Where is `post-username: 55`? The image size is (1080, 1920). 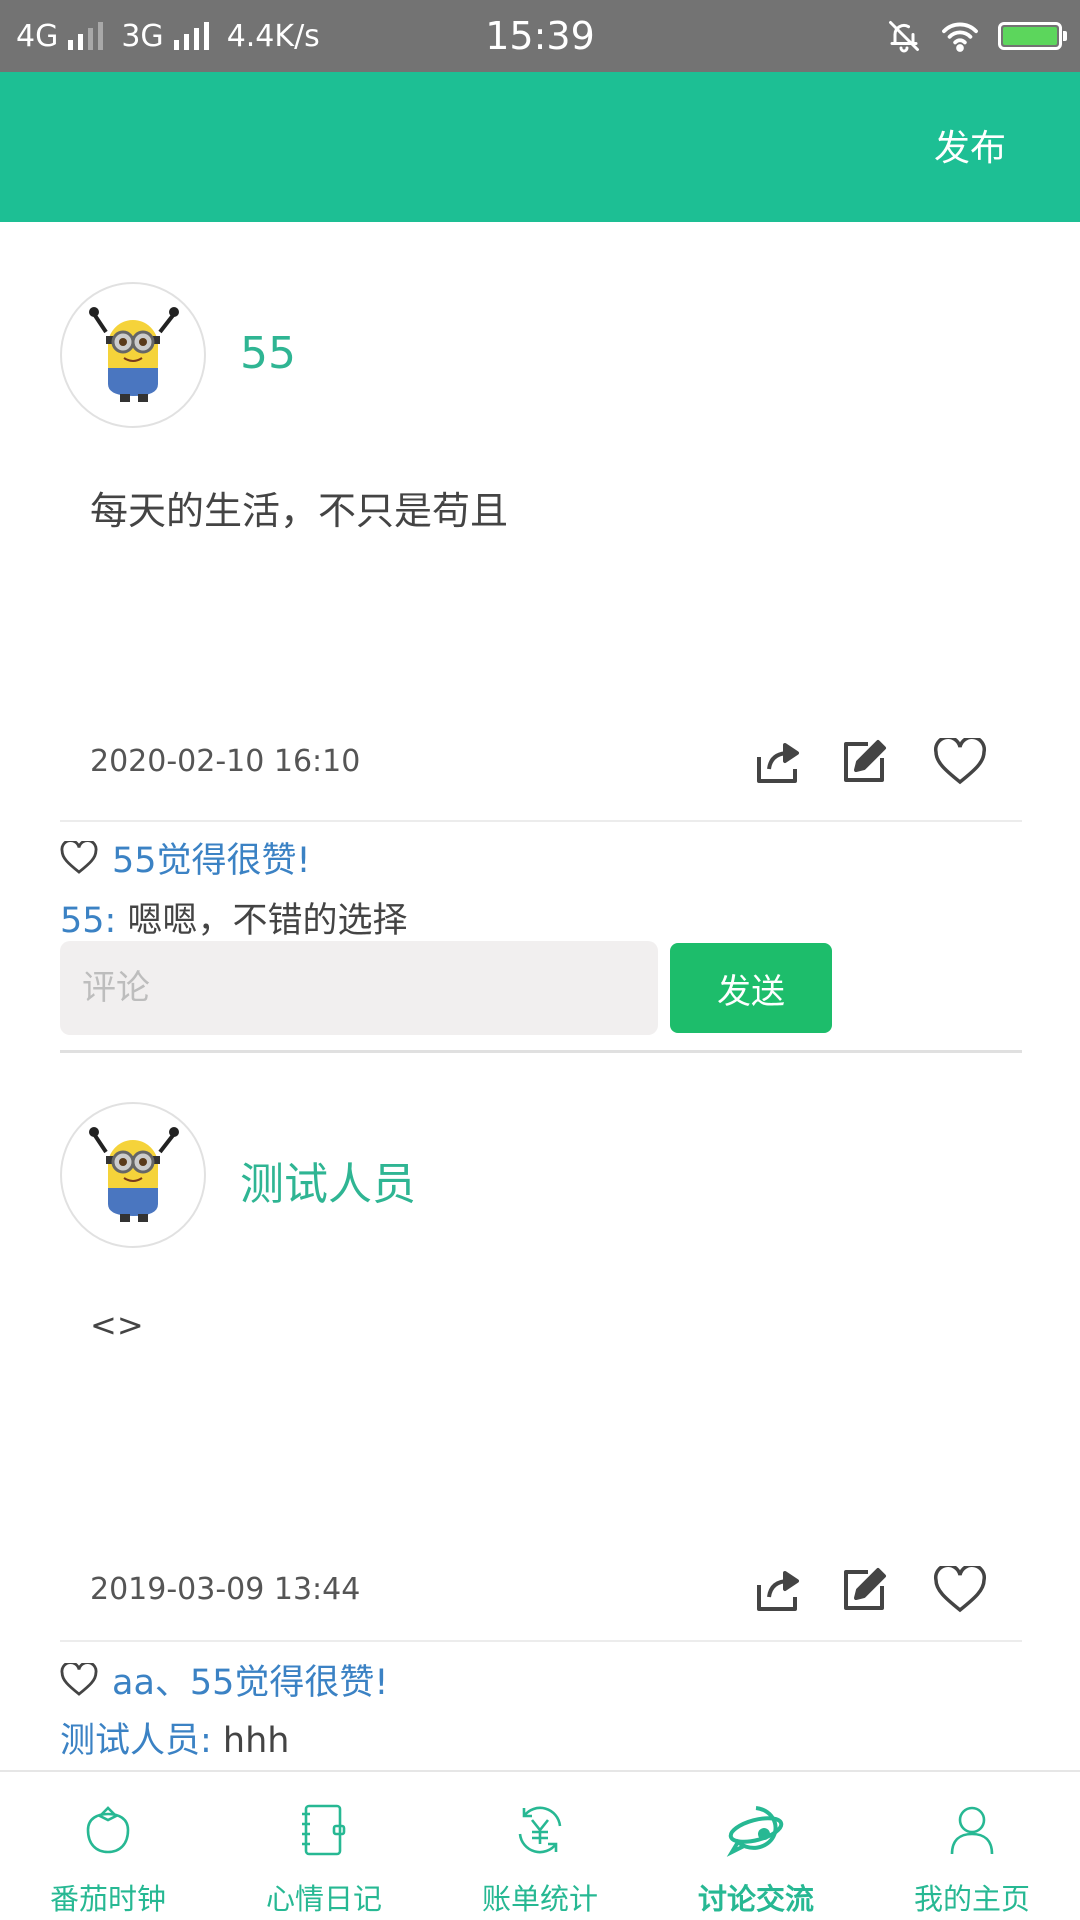
post-username: 55 is located at coordinates (268, 353).